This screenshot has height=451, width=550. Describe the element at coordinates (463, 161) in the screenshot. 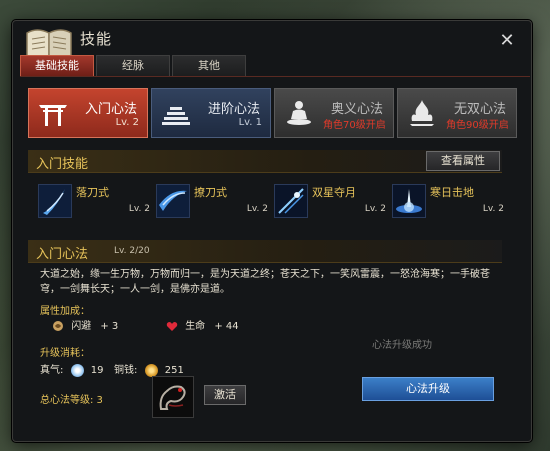

I see `view-attributes-button: 查看属性` at that location.